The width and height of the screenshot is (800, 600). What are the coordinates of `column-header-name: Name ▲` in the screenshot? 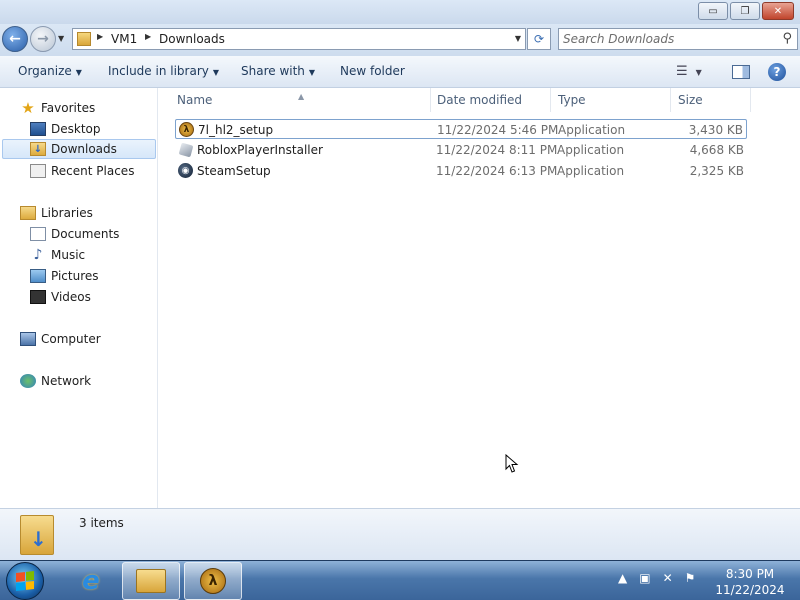 It's located at (295, 100).